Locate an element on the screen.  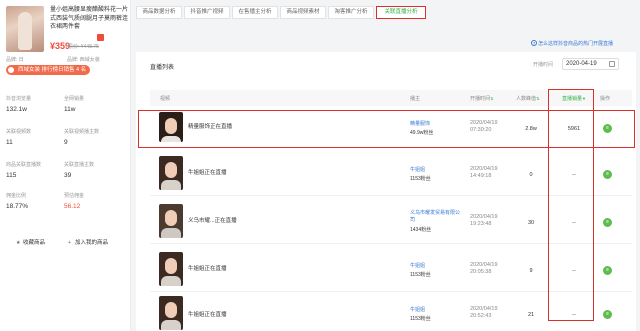
product-subnote-right: 品牌: 西域女装 is located at coordinates (83, 60).